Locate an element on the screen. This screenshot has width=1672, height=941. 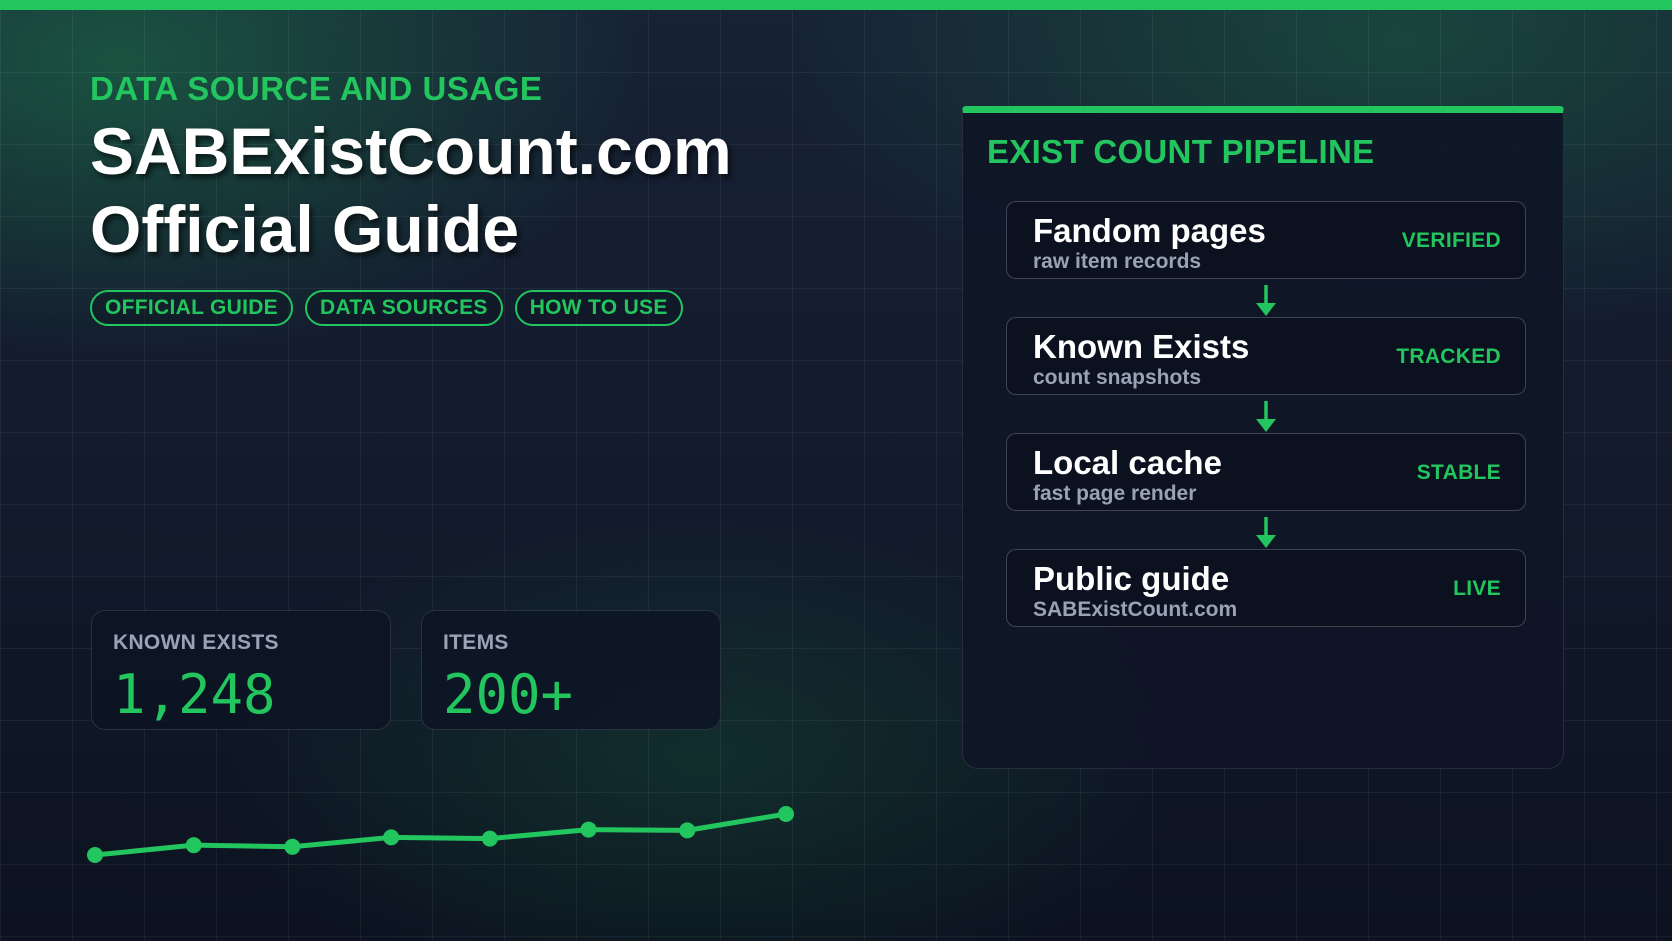
step-subtitle: SABExistCount.com is located at coordinates (1135, 609).